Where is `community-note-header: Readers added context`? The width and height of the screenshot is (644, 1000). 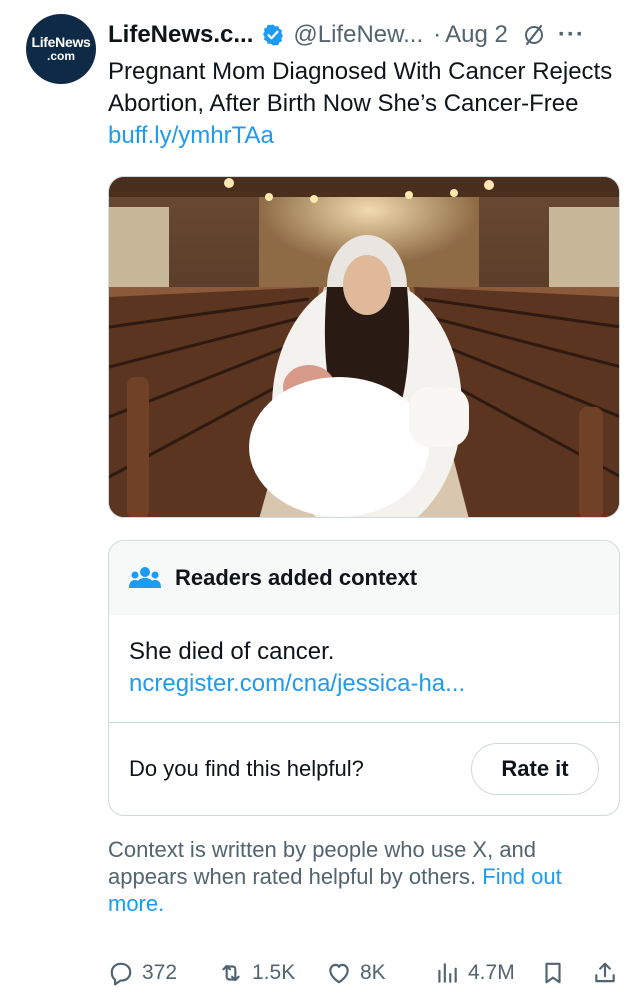 community-note-header: Readers added context is located at coordinates (364, 578).